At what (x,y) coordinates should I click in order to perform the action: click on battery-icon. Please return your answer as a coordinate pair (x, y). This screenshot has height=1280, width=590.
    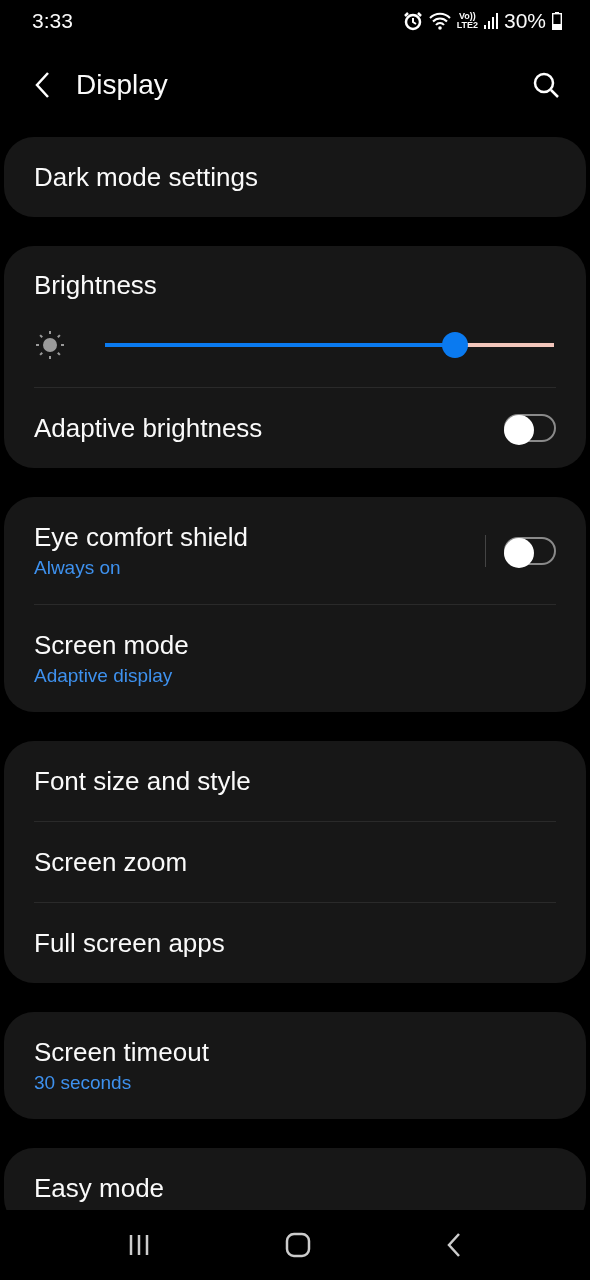
    Looking at the image, I should click on (557, 21).